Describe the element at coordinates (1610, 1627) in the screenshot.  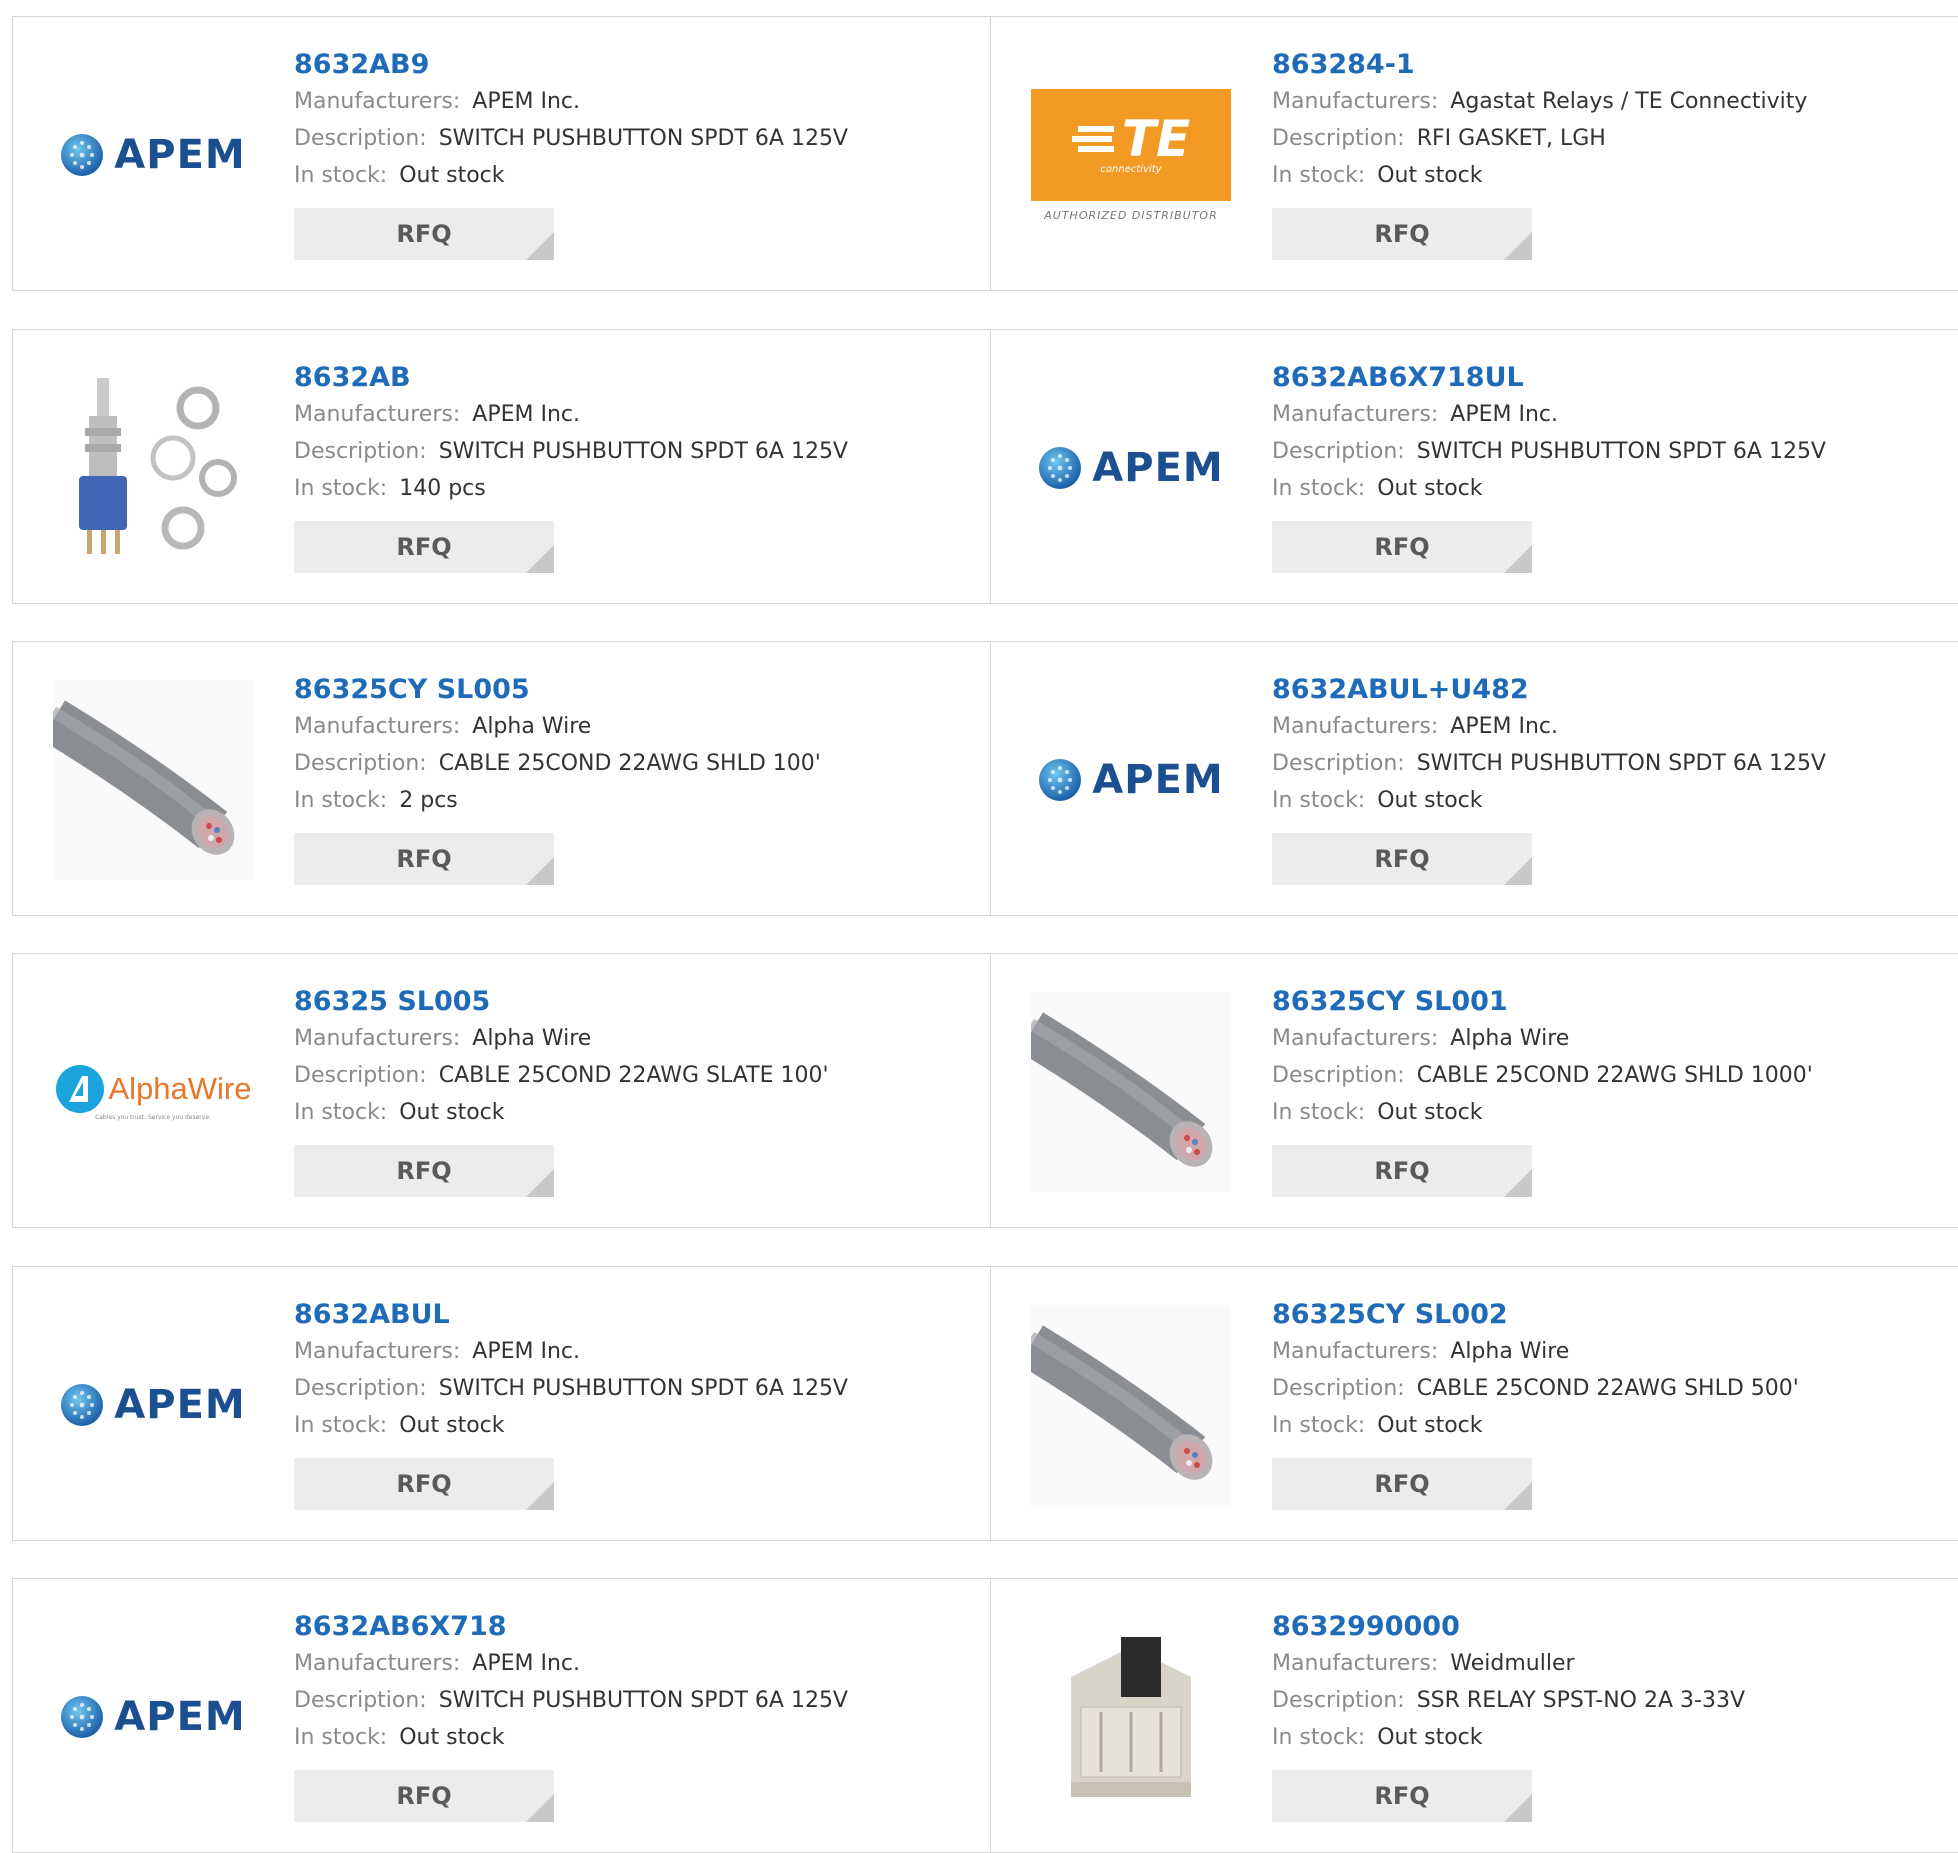
I see `part-number-link: 8632990000` at that location.